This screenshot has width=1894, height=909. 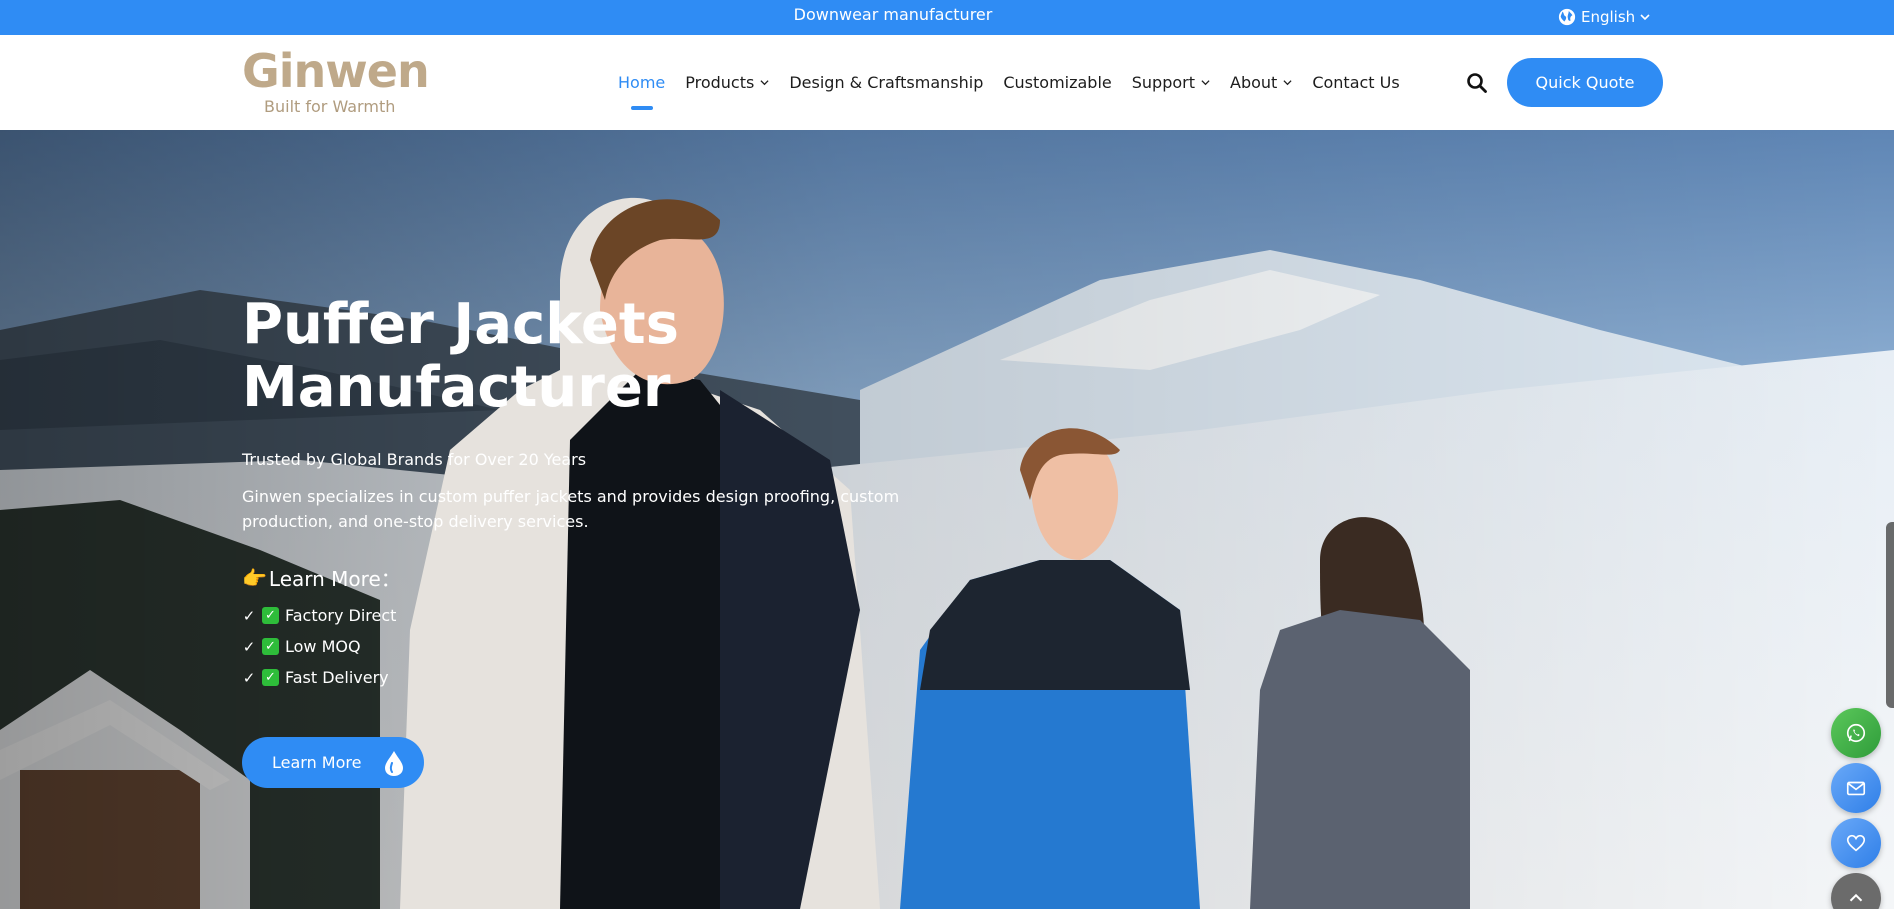 What do you see at coordinates (1477, 83) in the screenshot?
I see `search-icon` at bounding box center [1477, 83].